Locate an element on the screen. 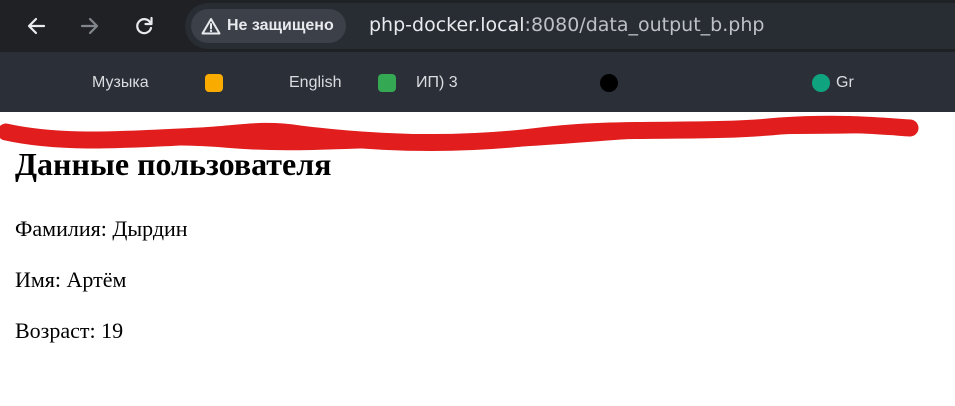  bookmark-item: Музыка is located at coordinates (120, 83).